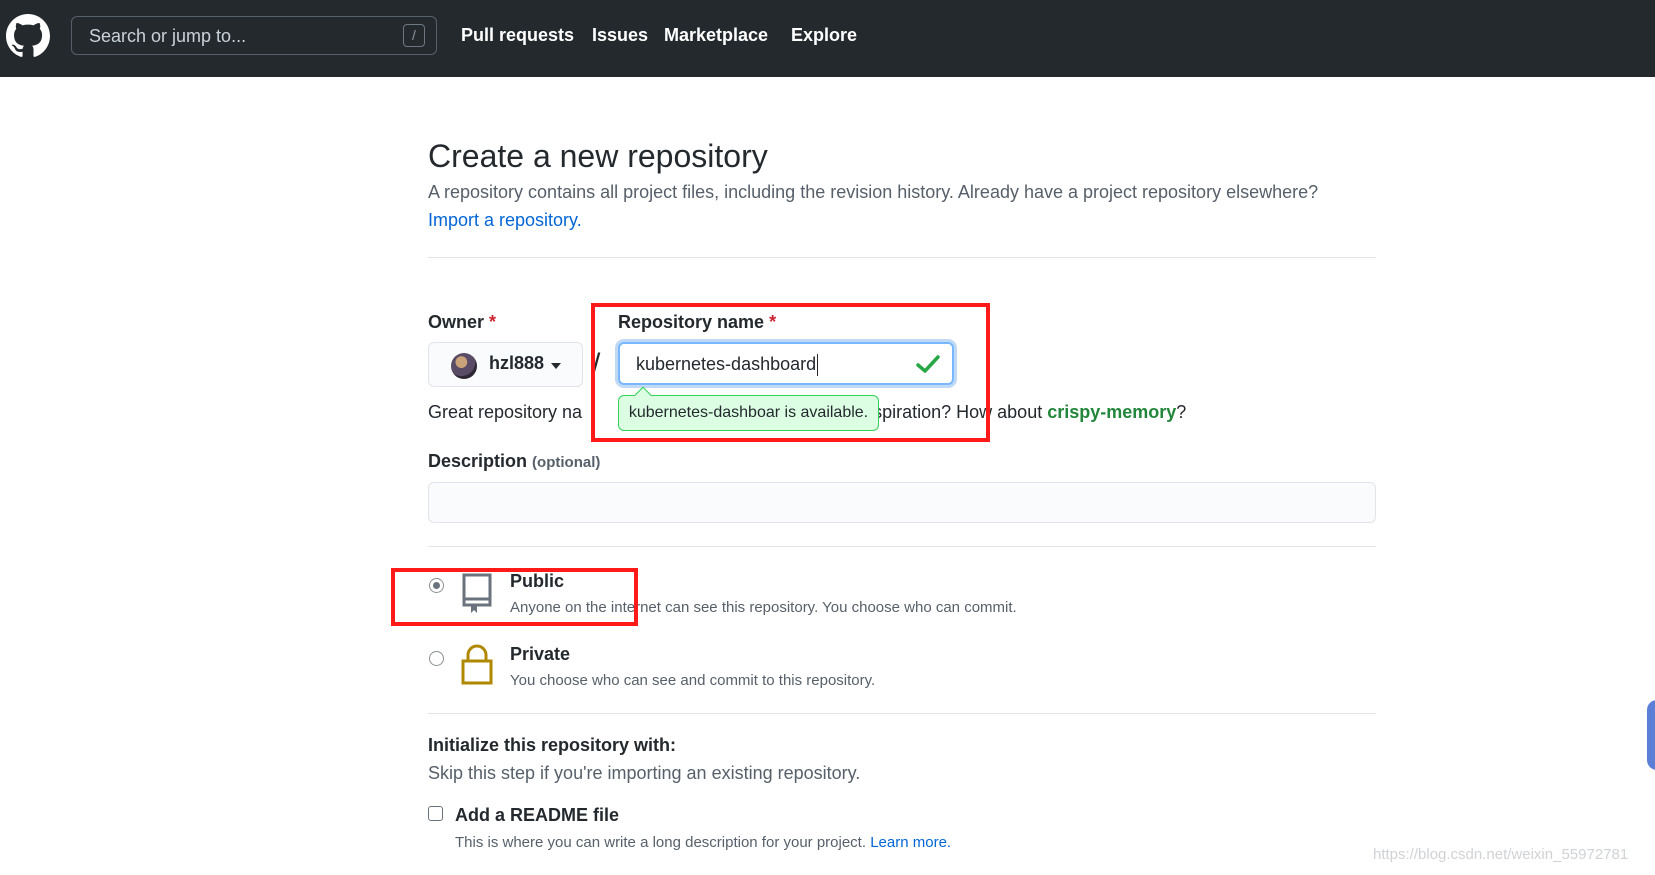 The width and height of the screenshot is (1655, 875). What do you see at coordinates (28, 36) in the screenshot?
I see `github-logo-icon` at bounding box center [28, 36].